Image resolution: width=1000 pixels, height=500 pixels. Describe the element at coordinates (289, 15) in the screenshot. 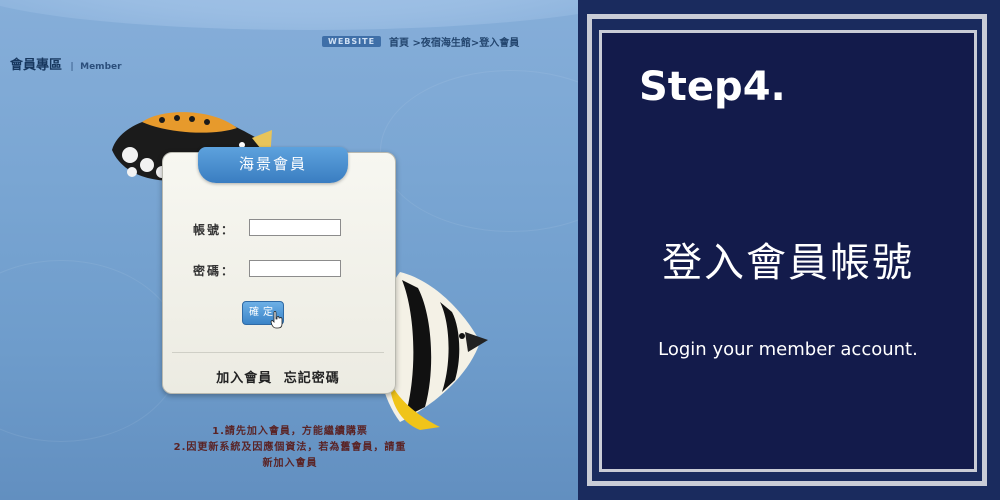

I see `header-wave-decoration` at that location.